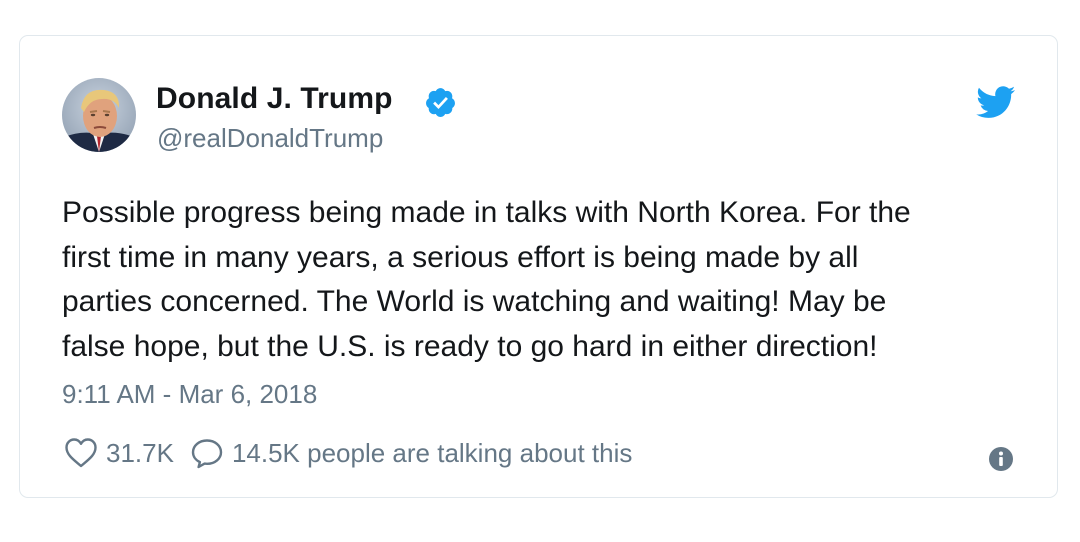  What do you see at coordinates (432, 452) in the screenshot?
I see `talking-count: 14.5K people are talking about this` at bounding box center [432, 452].